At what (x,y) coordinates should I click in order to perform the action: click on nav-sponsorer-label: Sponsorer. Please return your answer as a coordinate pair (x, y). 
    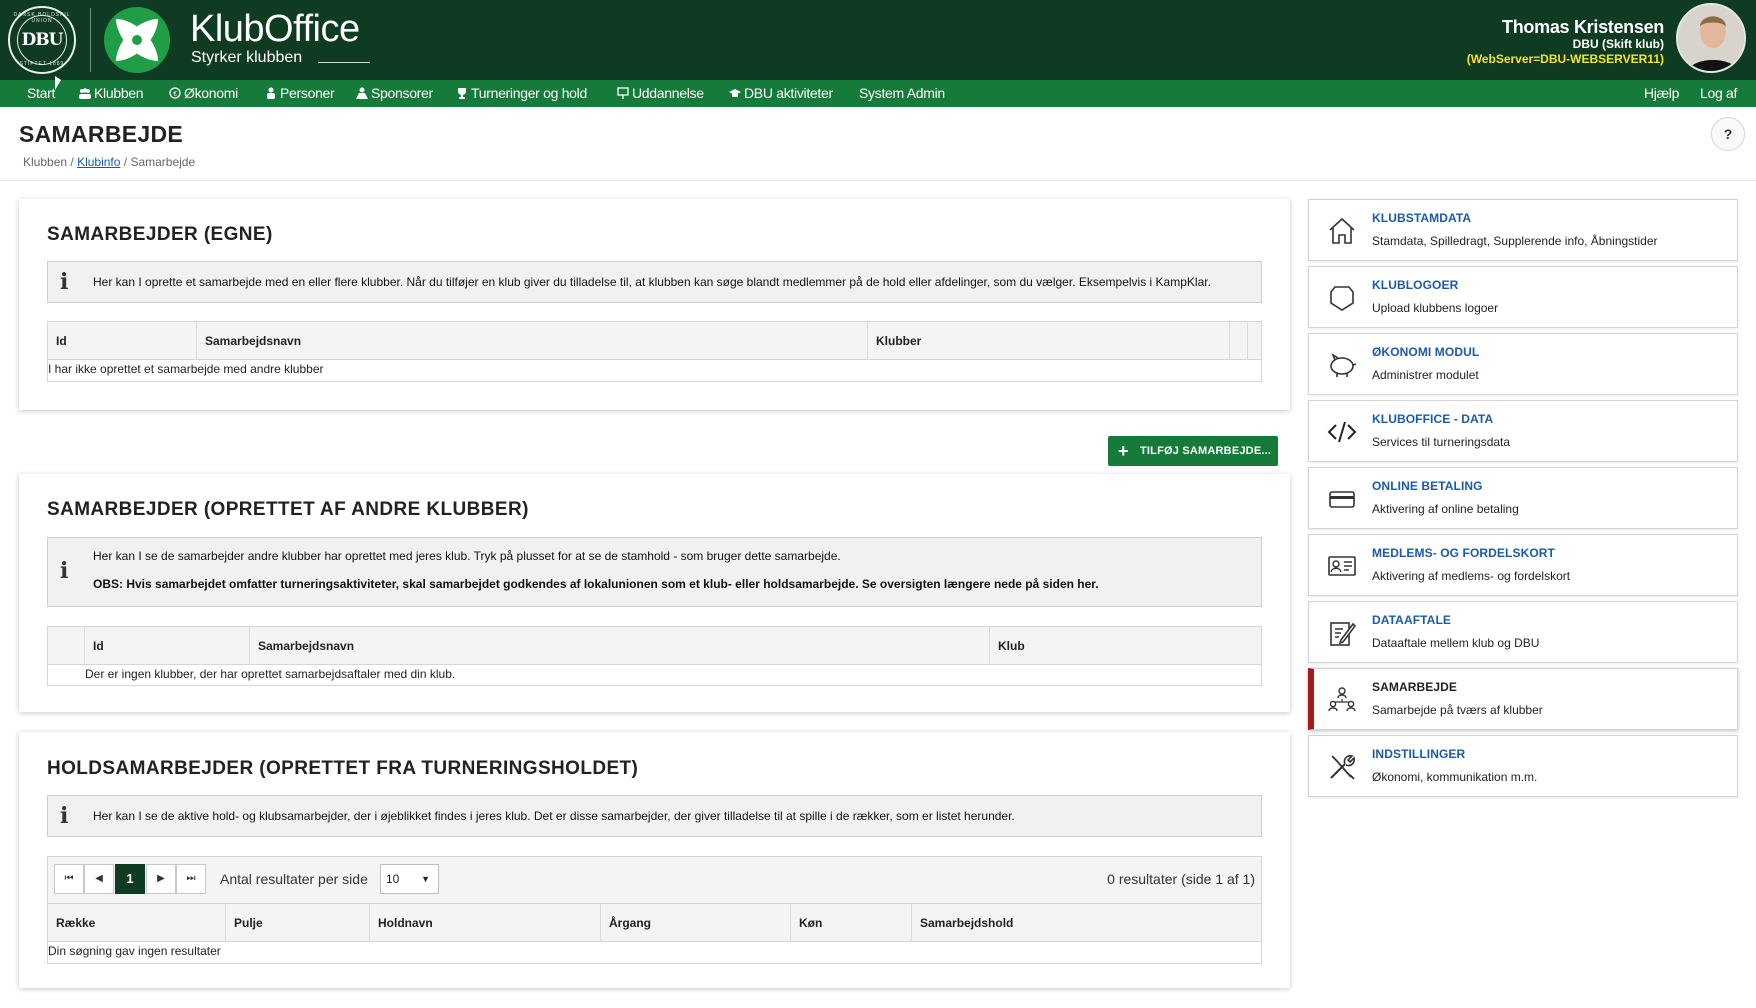
    Looking at the image, I should click on (402, 93).